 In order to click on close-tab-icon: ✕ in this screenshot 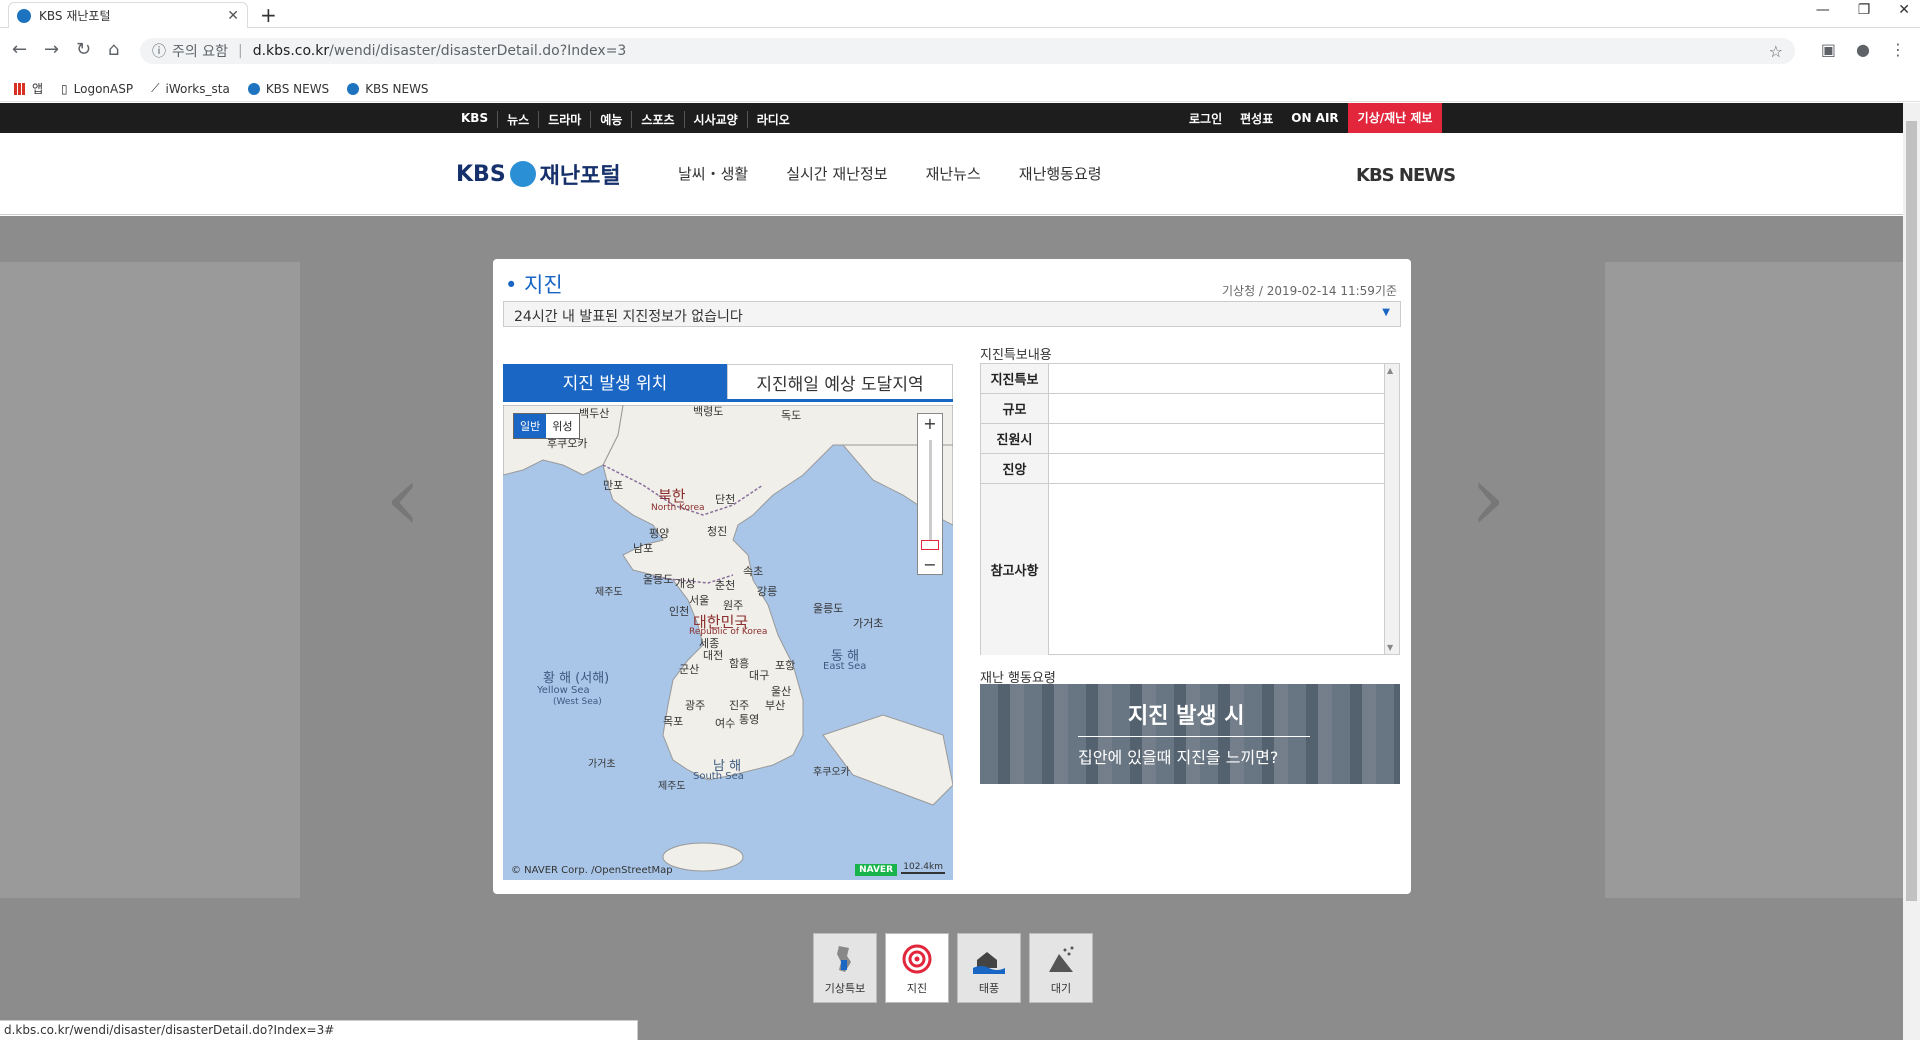, I will do `click(233, 16)`.